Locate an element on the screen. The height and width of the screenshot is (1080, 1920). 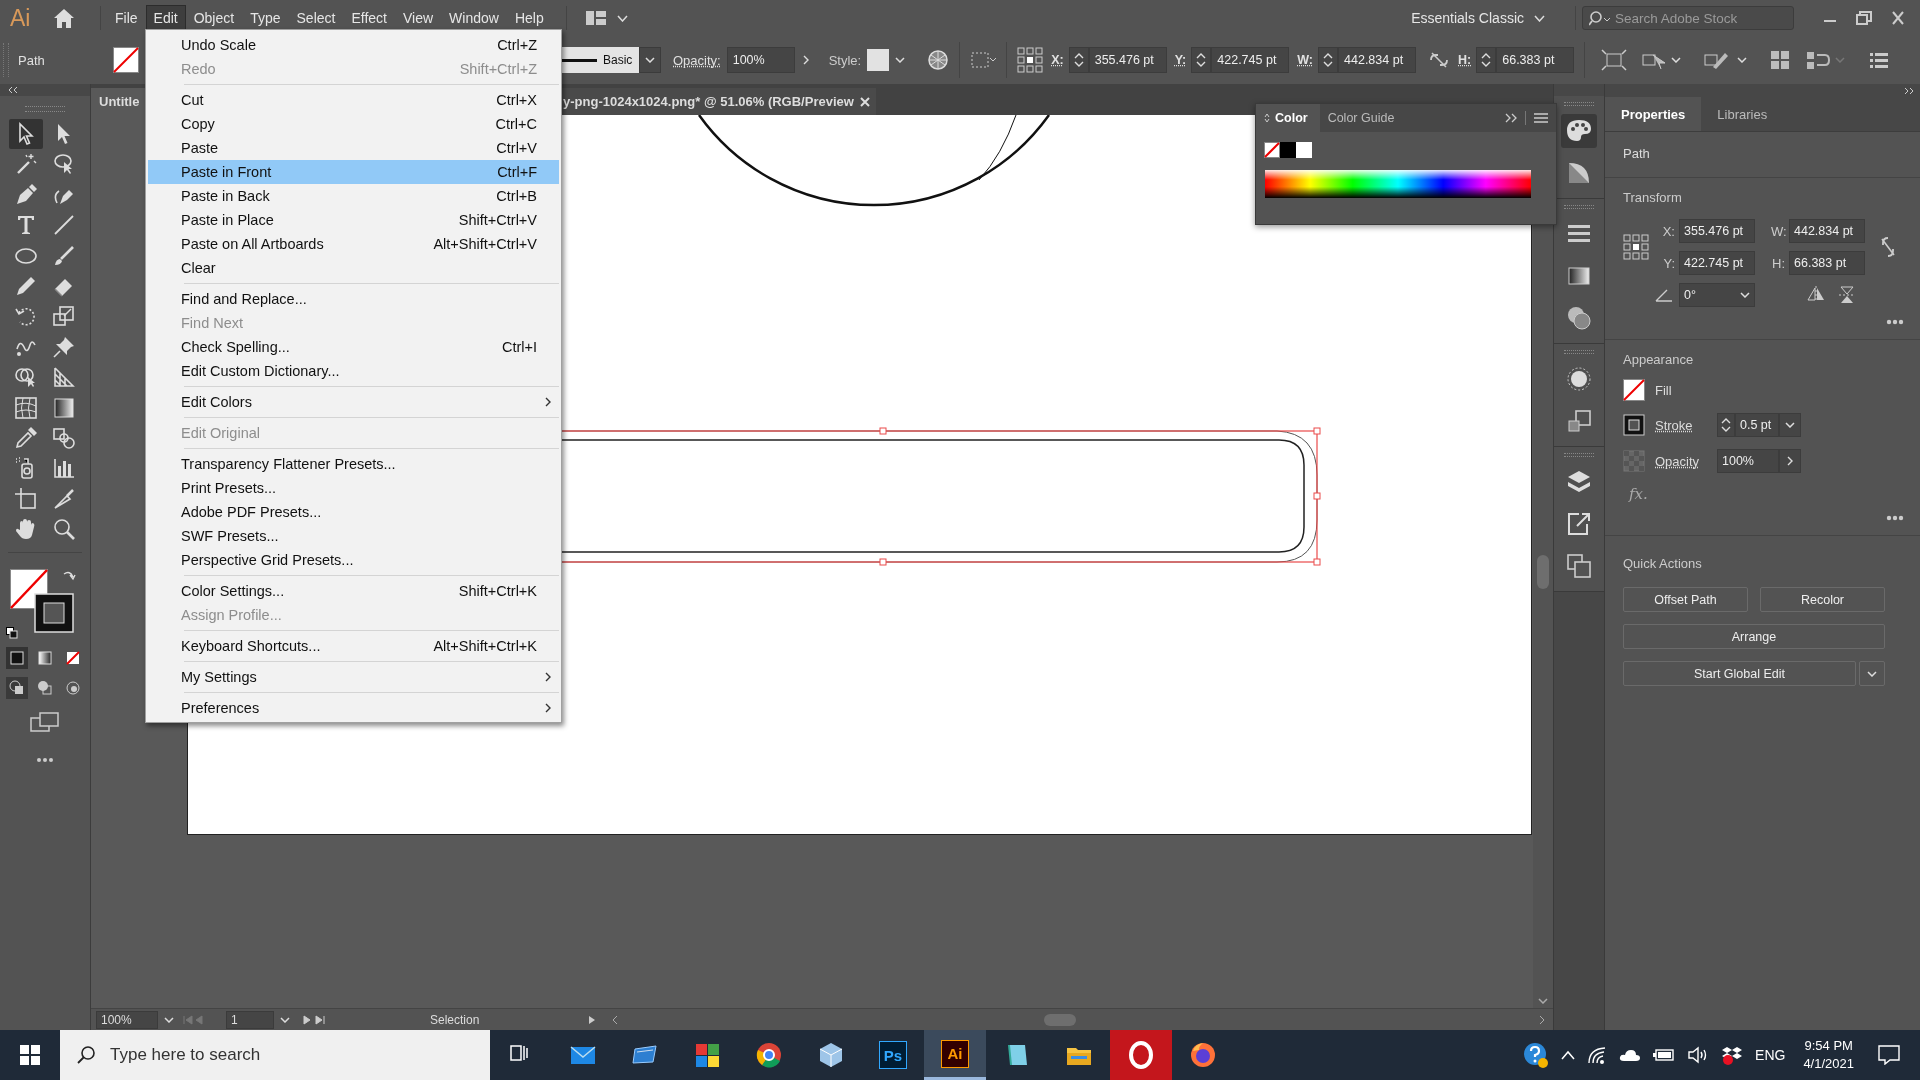
recolor-button: Recolor is located at coordinates (1822, 599).